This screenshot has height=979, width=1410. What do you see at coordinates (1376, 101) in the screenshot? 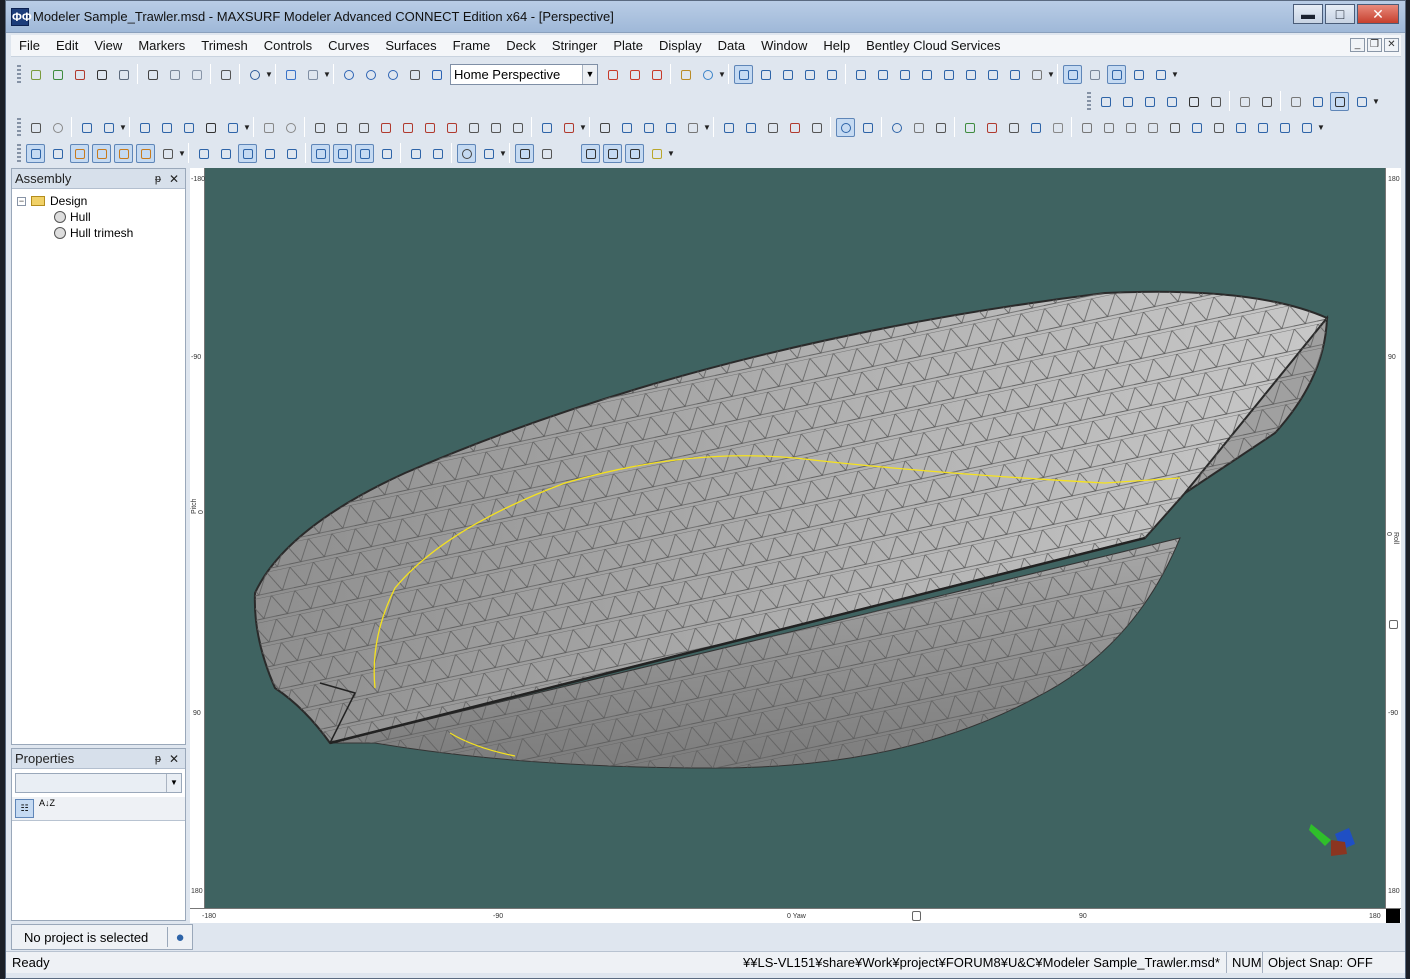
I see `fairing-dropdown-icon: ▼` at bounding box center [1376, 101].